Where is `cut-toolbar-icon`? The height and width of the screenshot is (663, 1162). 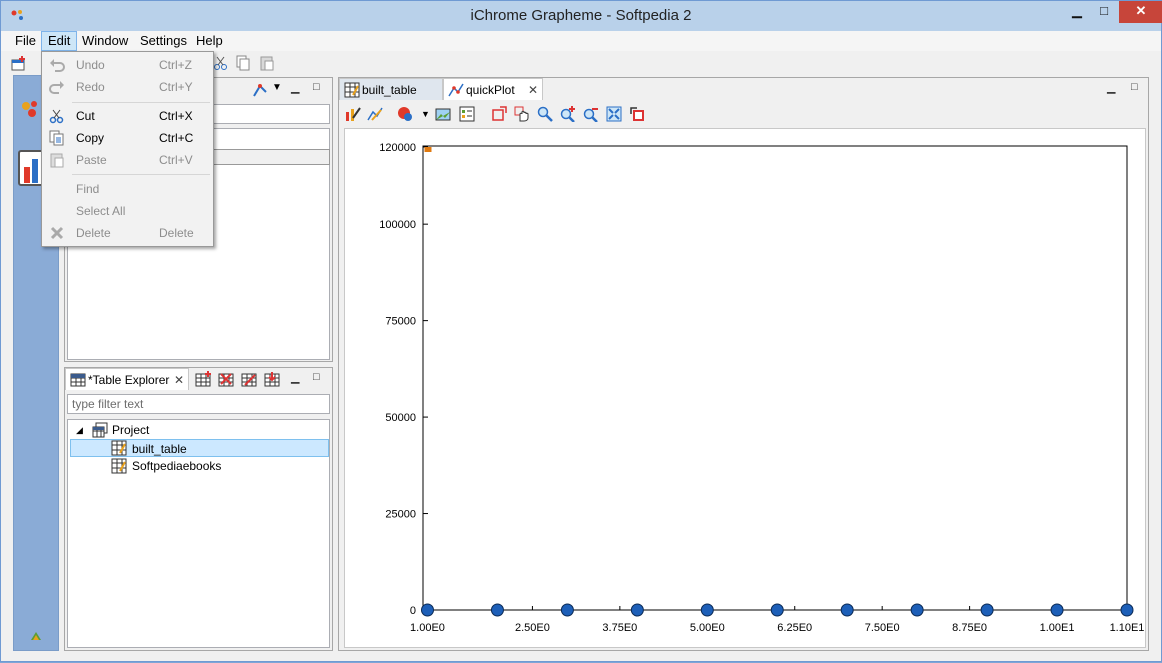
cut-toolbar-icon is located at coordinates (221, 63).